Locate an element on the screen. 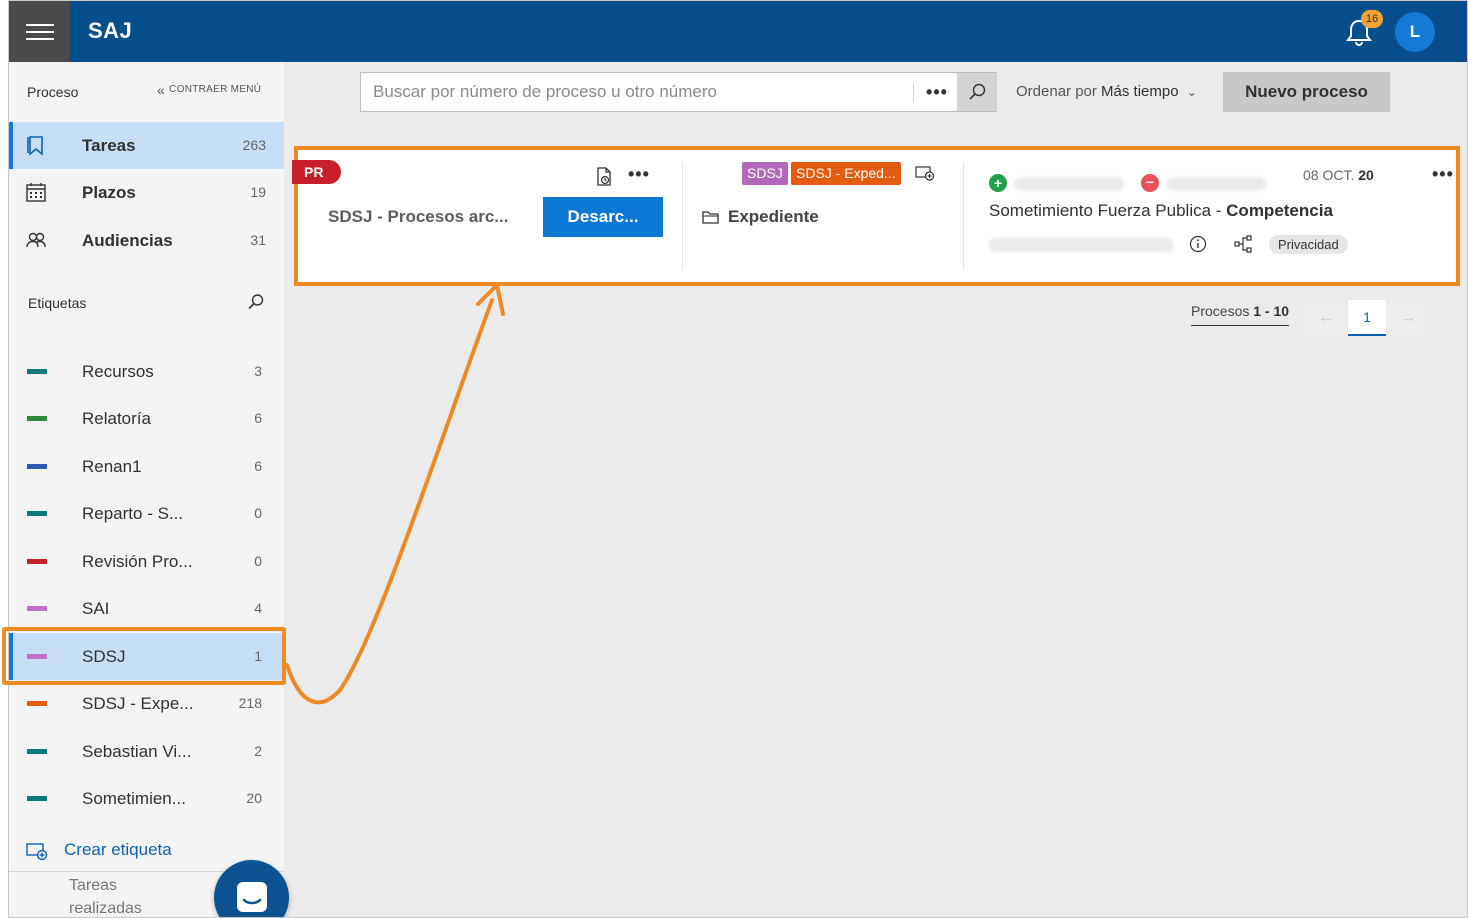 The height and width of the screenshot is (918, 1468). tag-item-relatoria: Relatoría 6 is located at coordinates (146, 418).